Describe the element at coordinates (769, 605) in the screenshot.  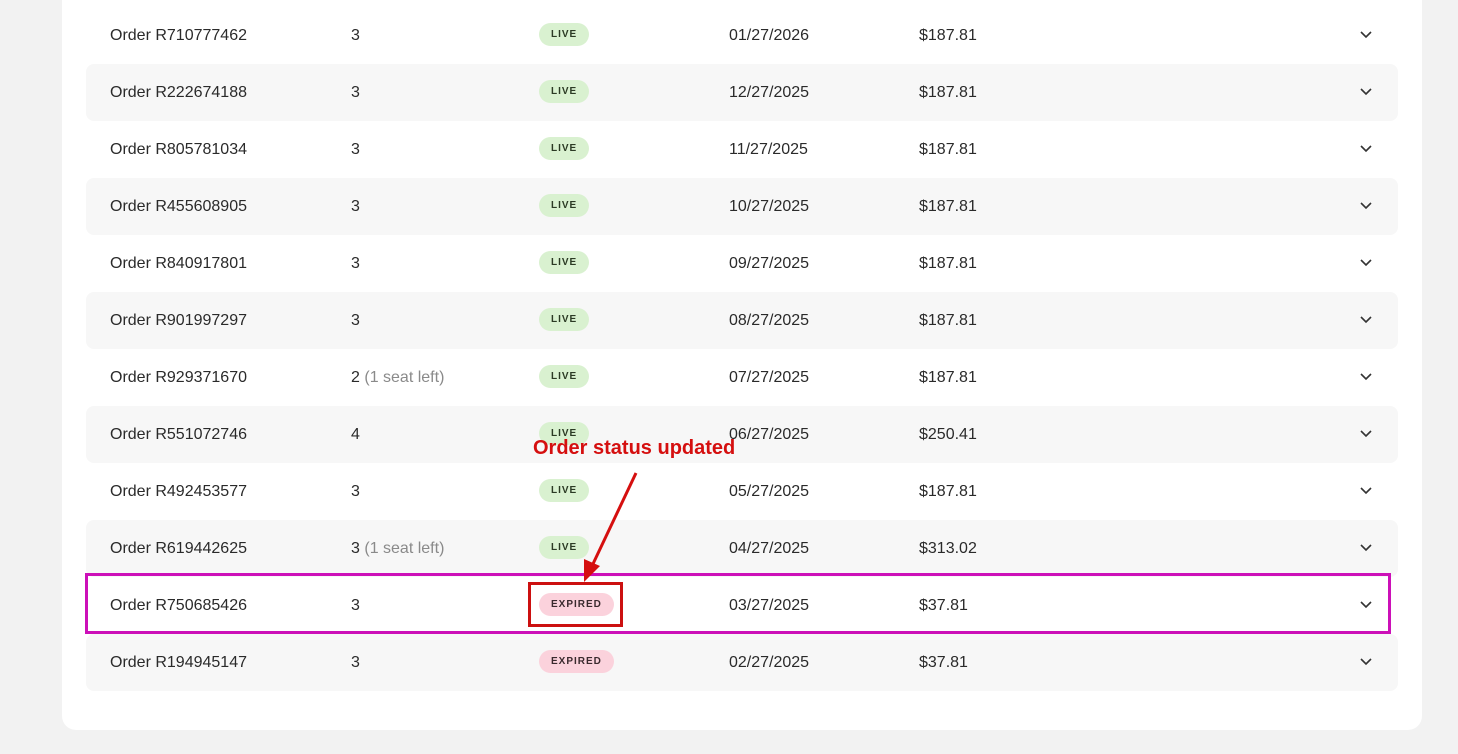
I see `order-date: 03/27/2025` at that location.